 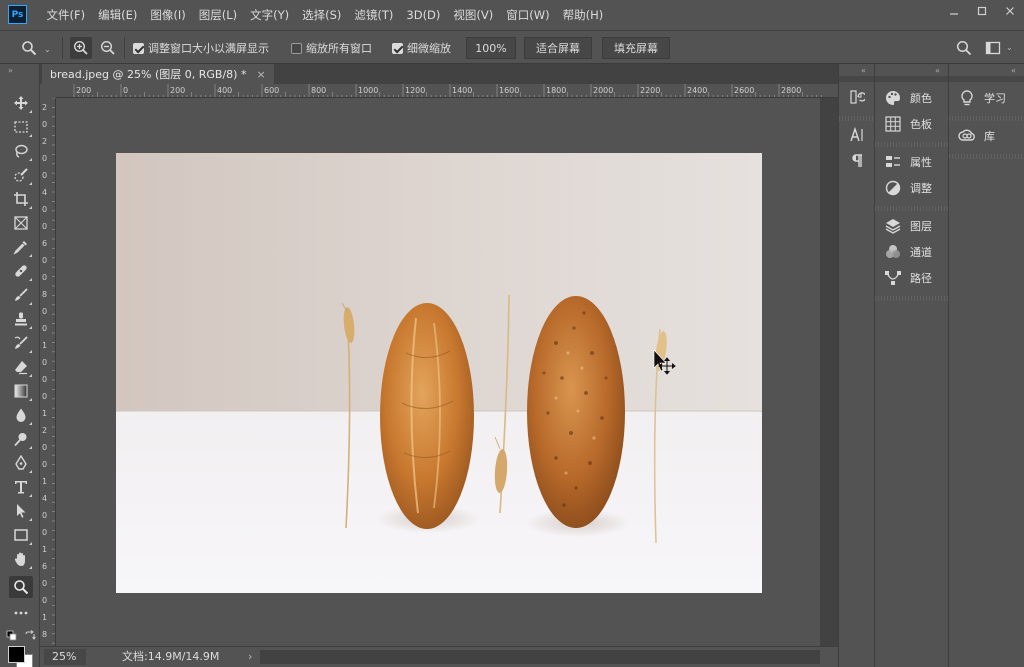 I want to click on paths-panel-button: 路径, so click(x=911, y=278).